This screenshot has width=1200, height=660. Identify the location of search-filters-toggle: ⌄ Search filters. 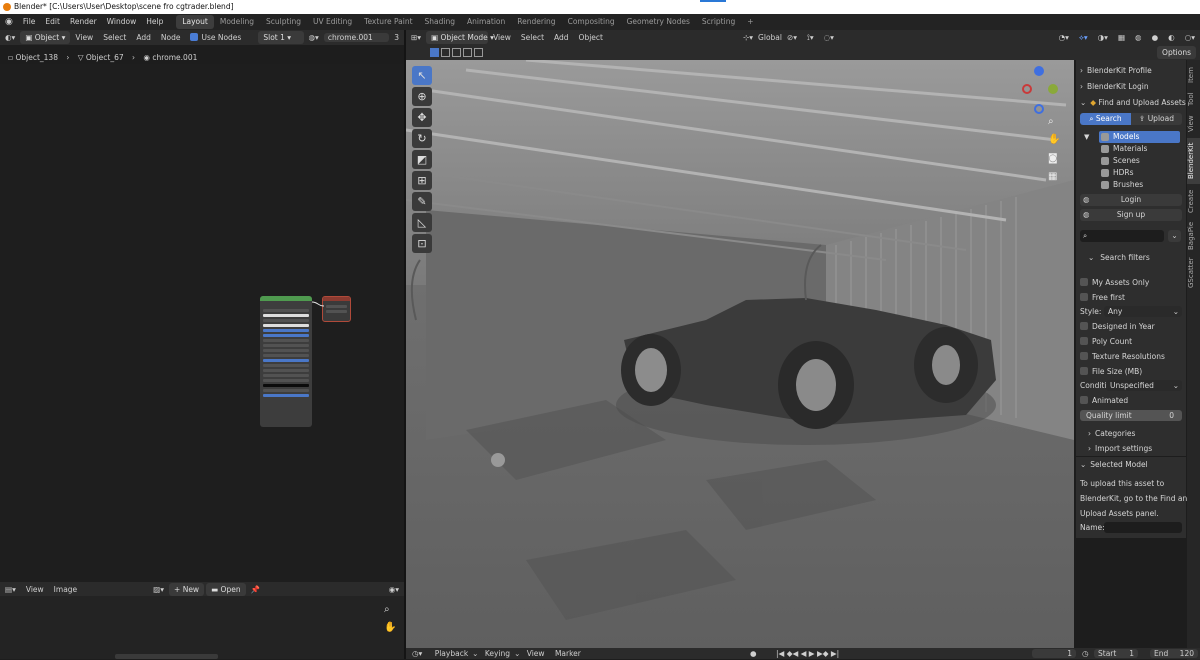
(1131, 257).